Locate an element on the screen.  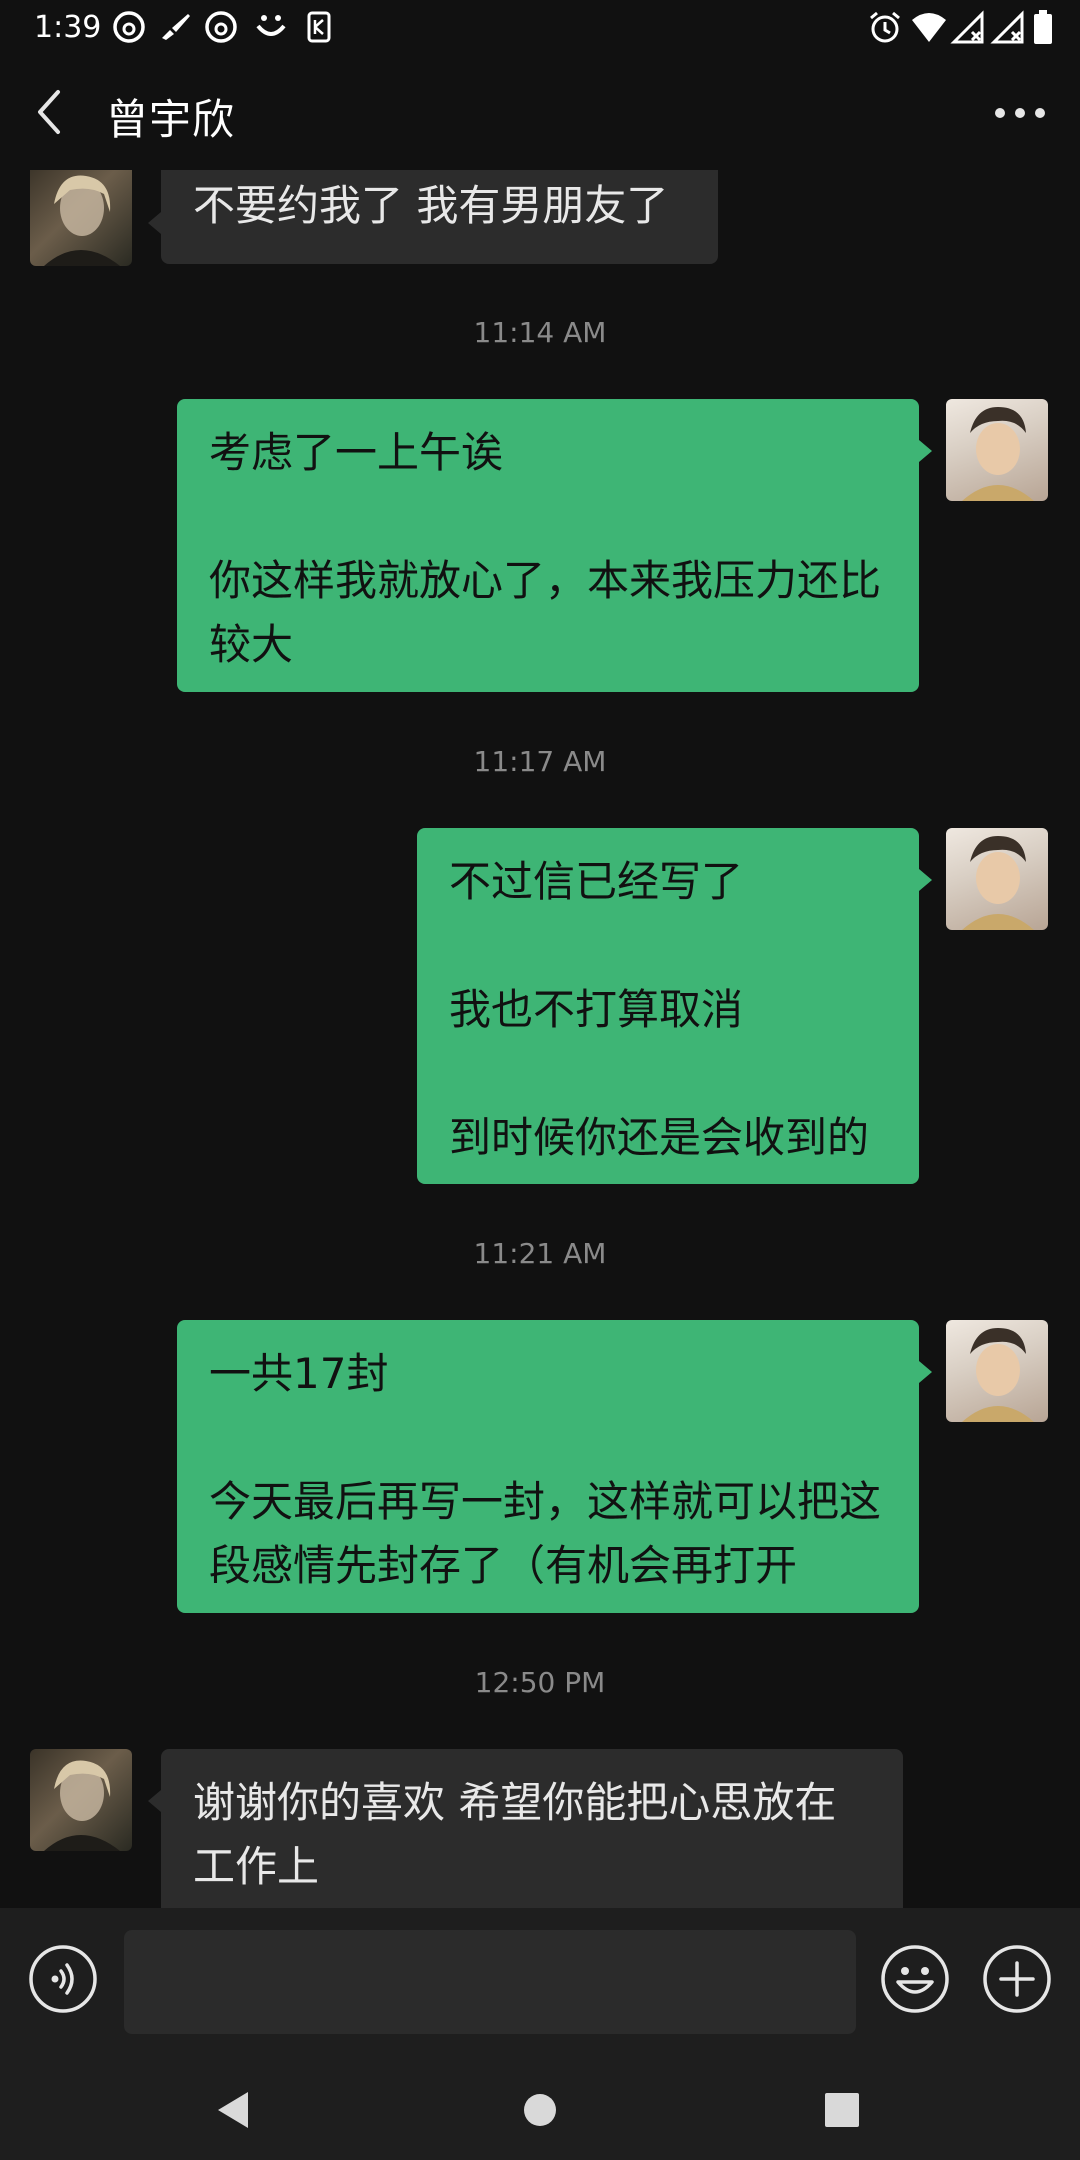
battery-icon is located at coordinates (1043, 27).